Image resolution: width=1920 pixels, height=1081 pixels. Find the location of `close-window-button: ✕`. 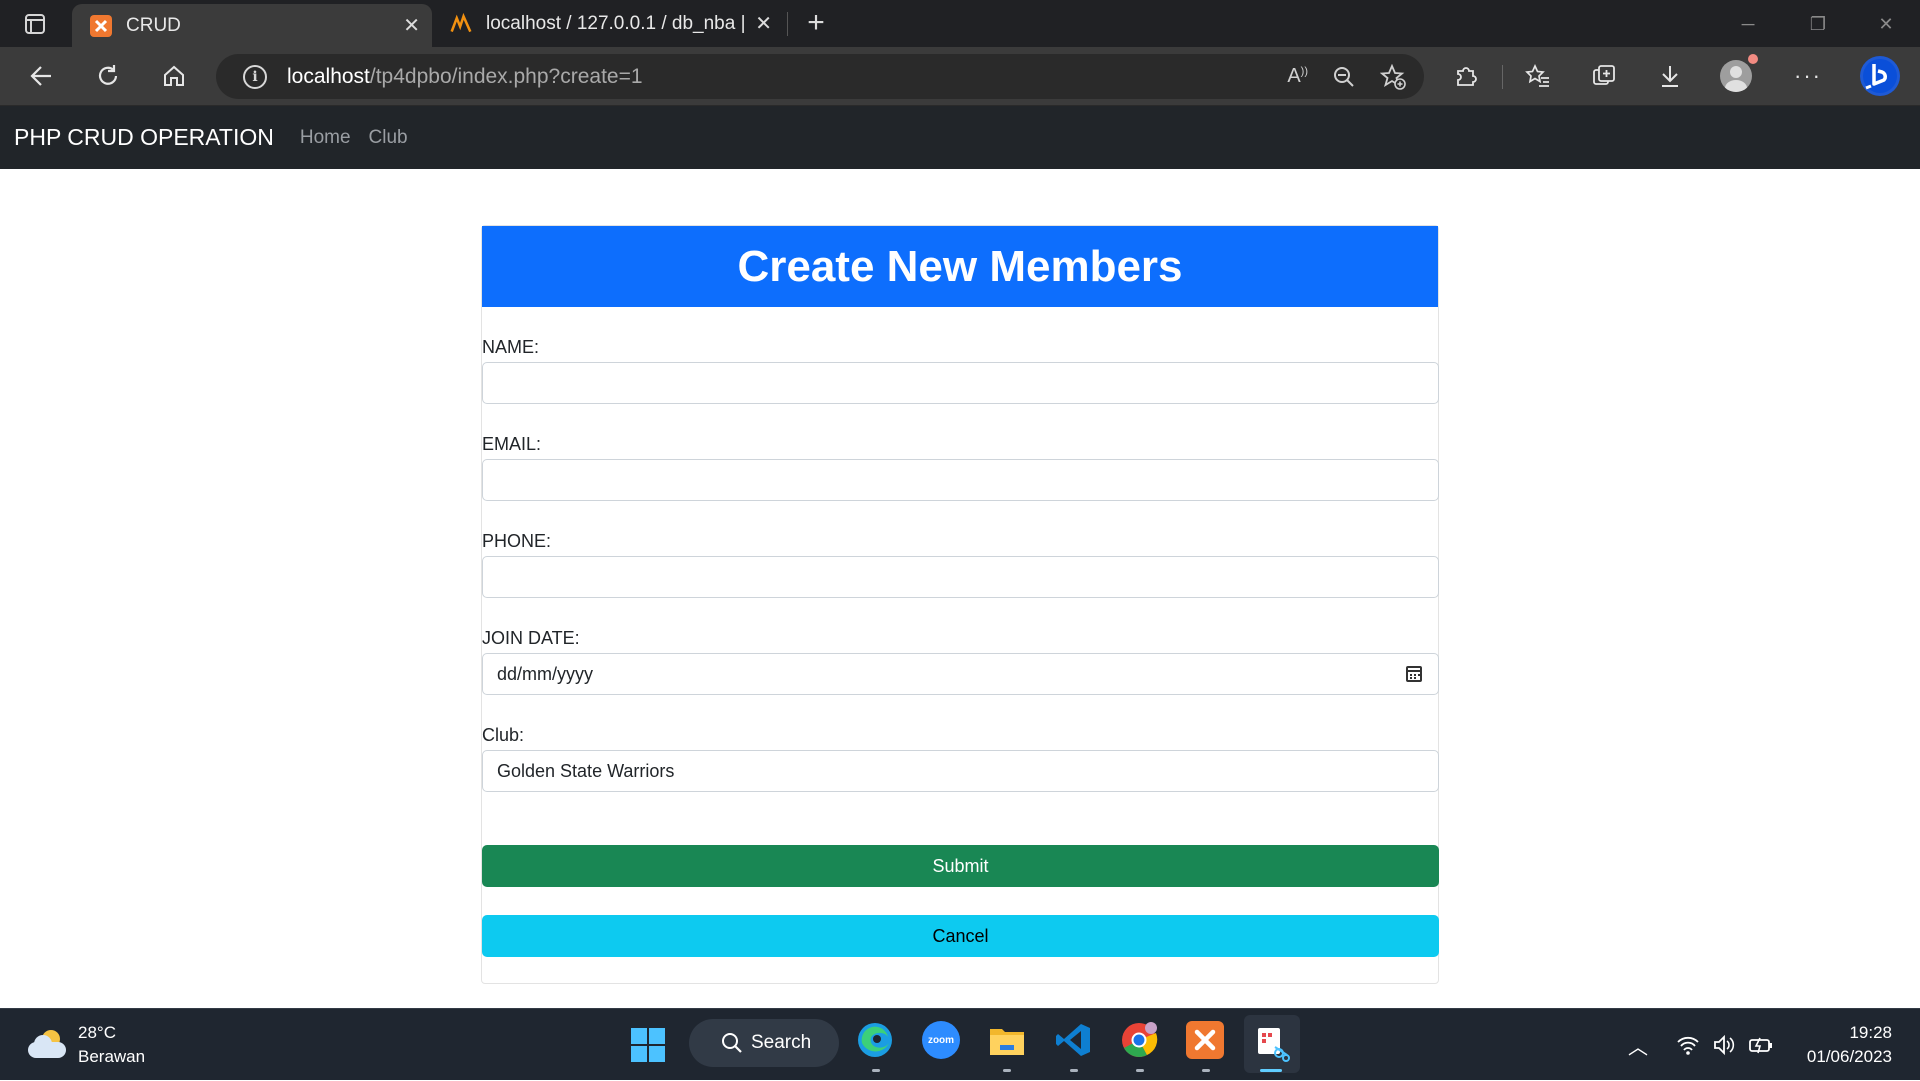

close-window-button: ✕ is located at coordinates (1886, 24).